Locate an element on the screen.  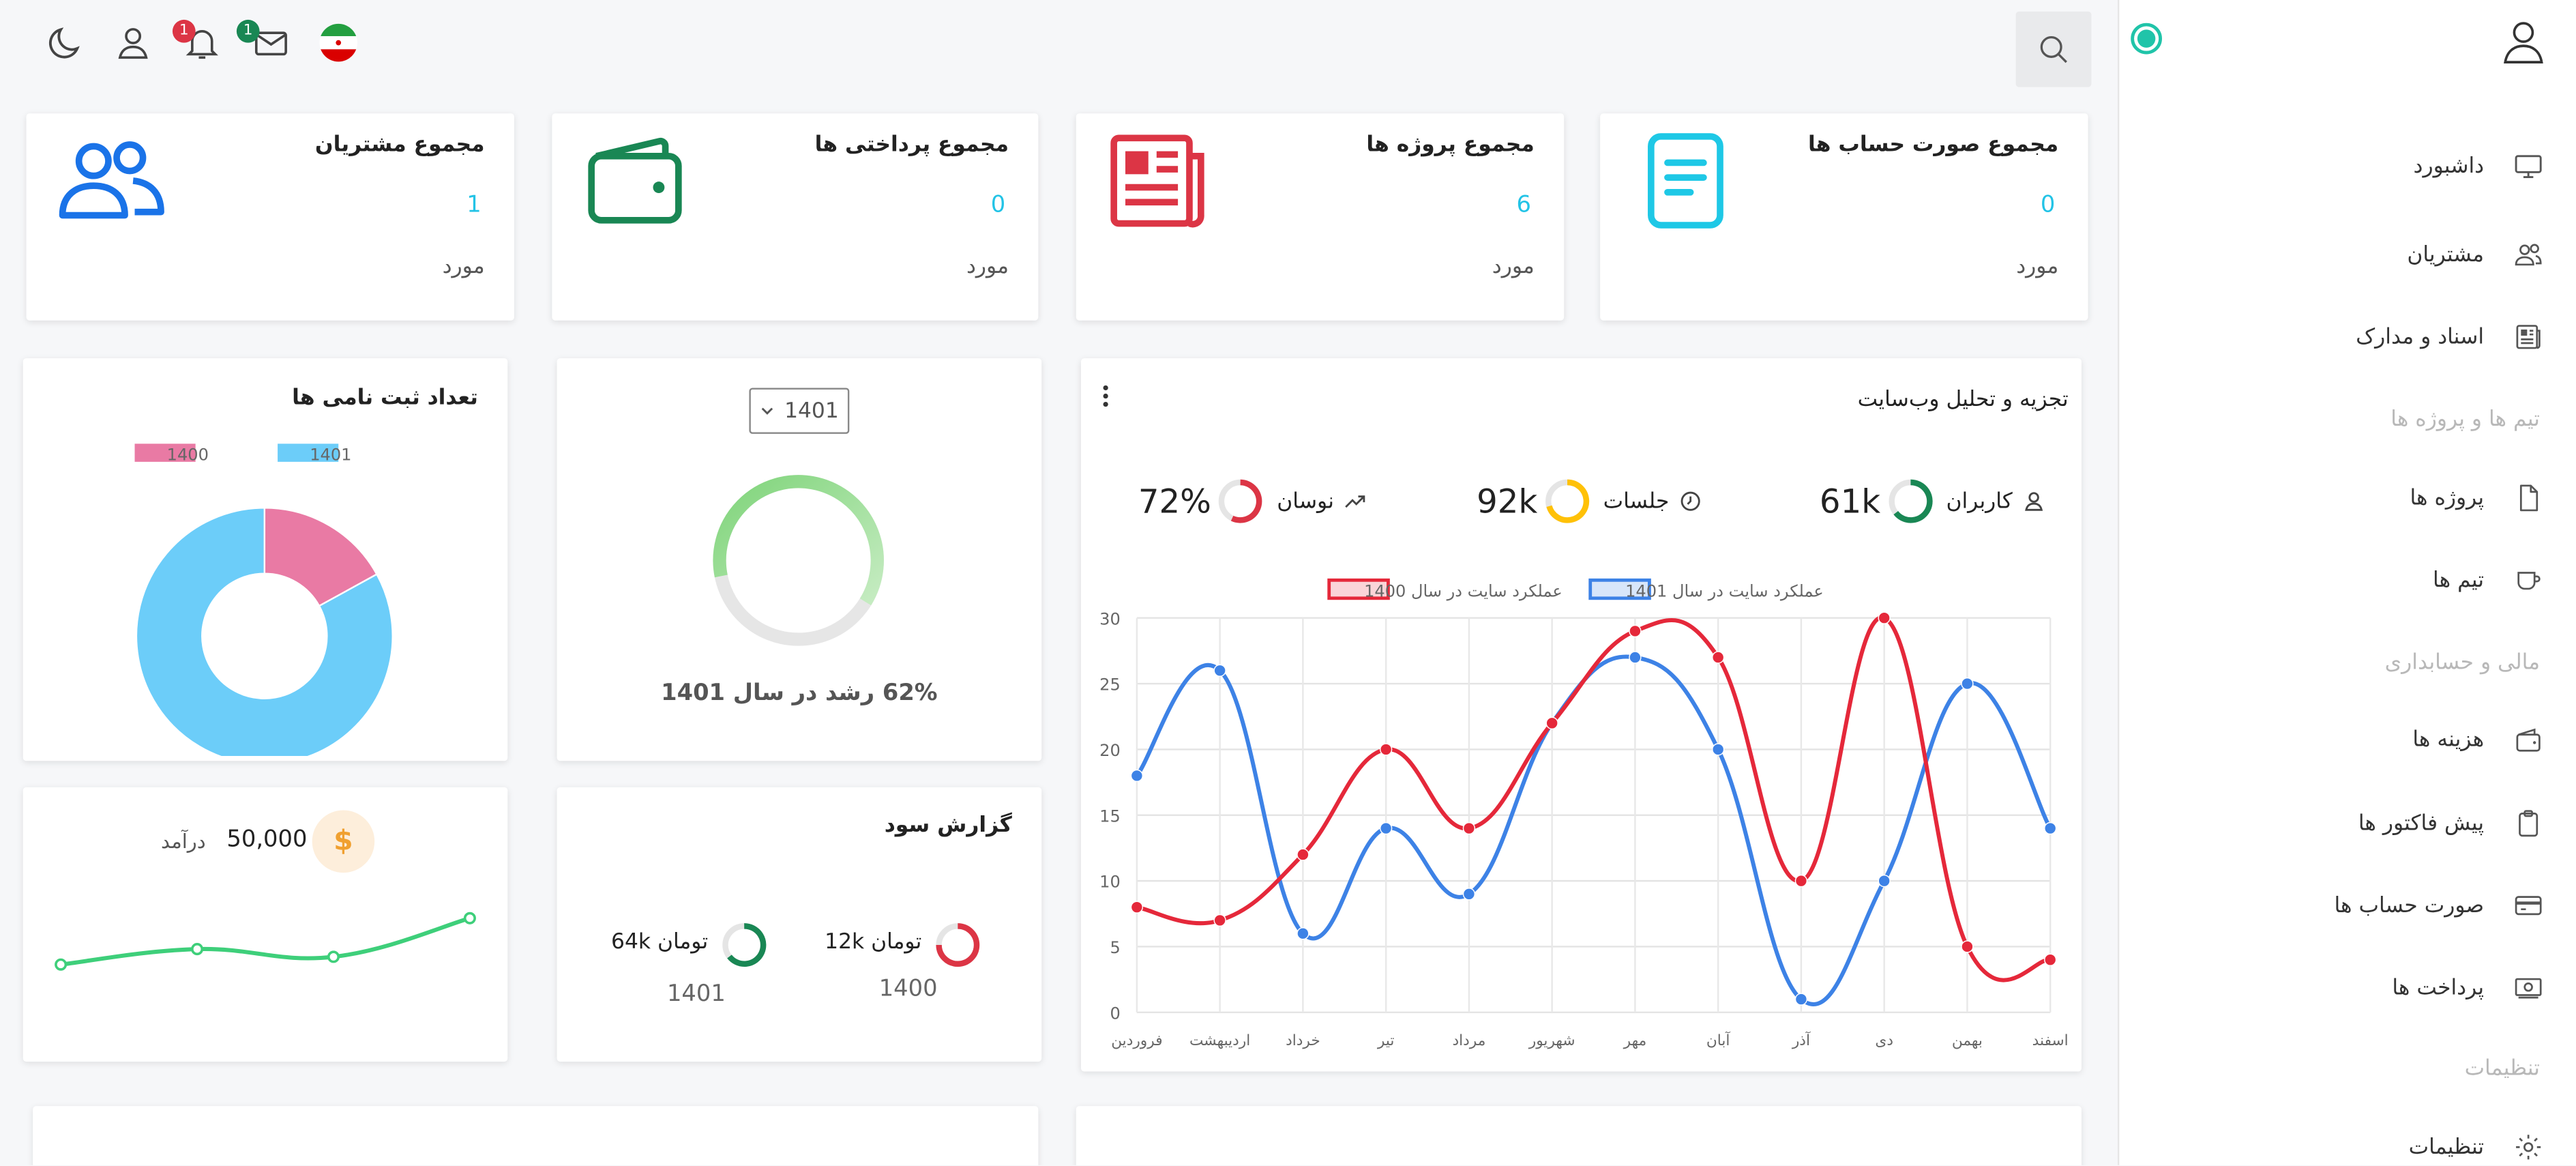
user-avatar-icon is located at coordinates (2523, 40).